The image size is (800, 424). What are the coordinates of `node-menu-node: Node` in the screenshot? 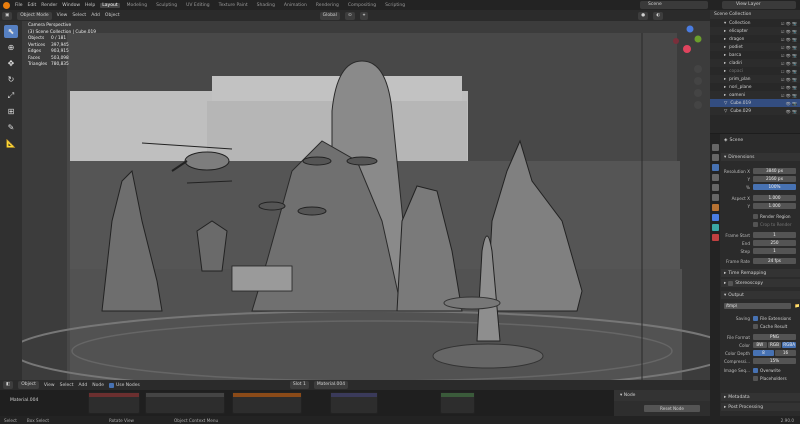 It's located at (98, 385).